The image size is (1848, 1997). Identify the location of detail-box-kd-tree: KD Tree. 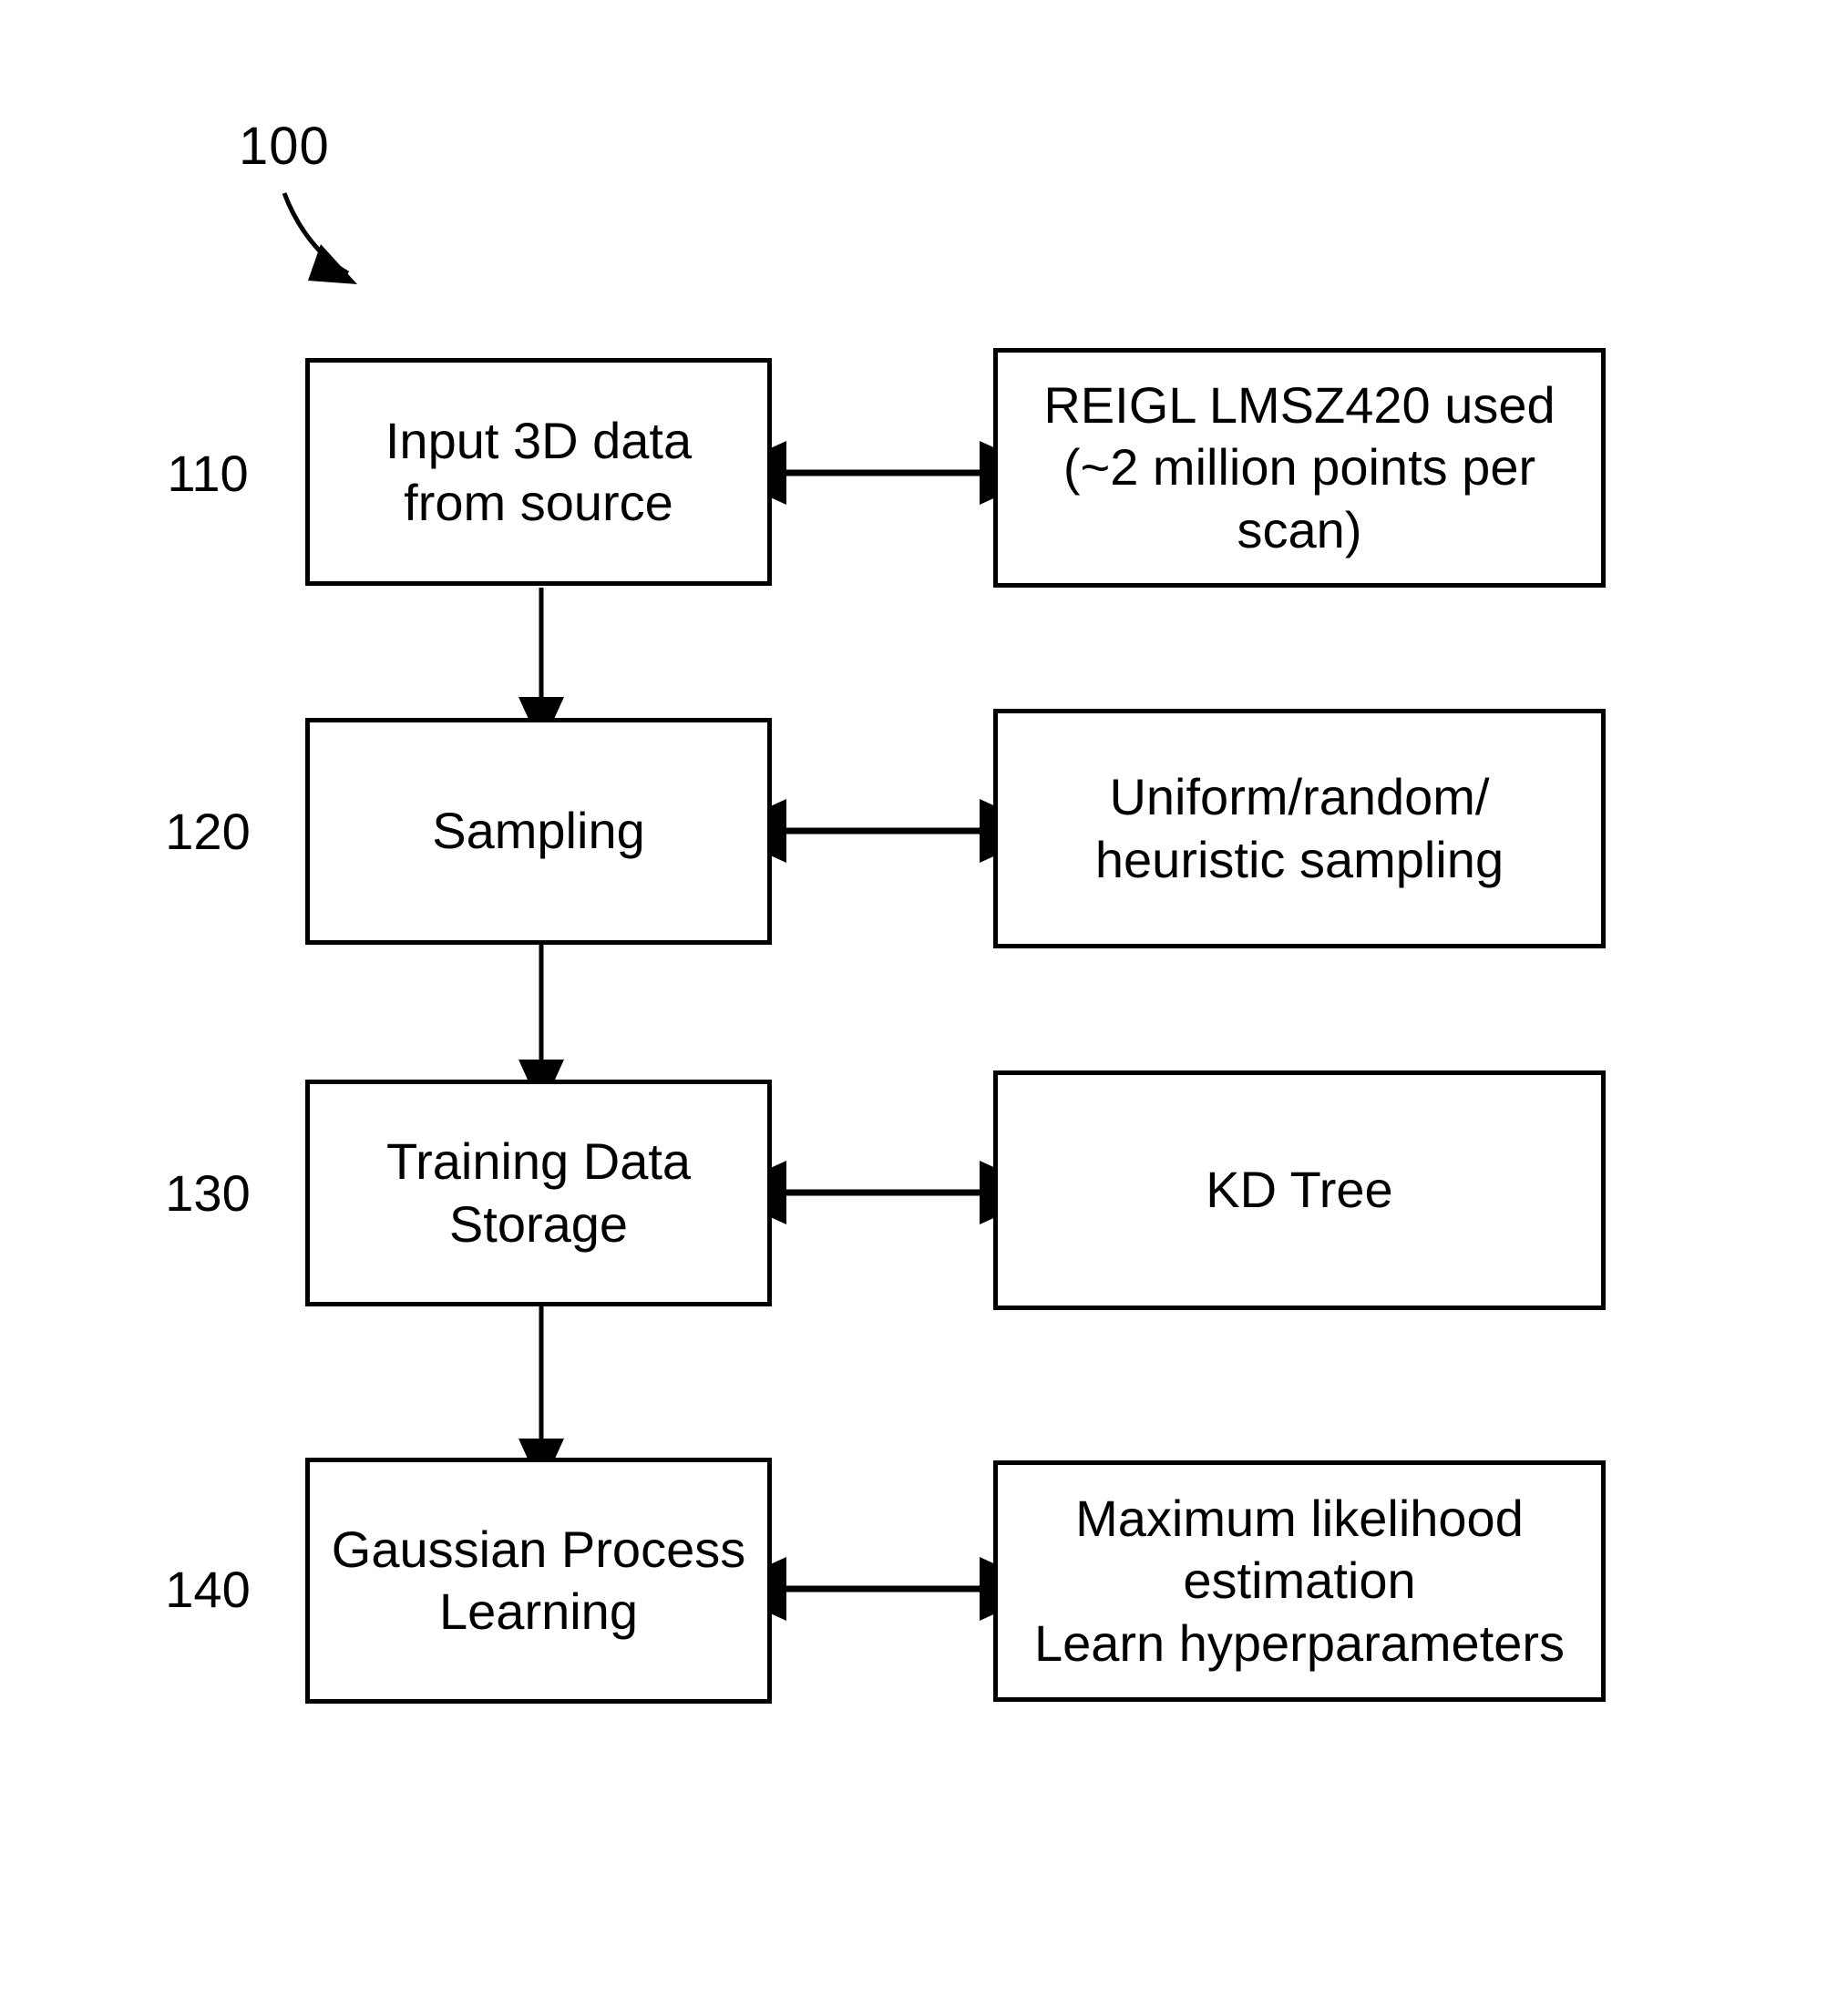
(1299, 1190).